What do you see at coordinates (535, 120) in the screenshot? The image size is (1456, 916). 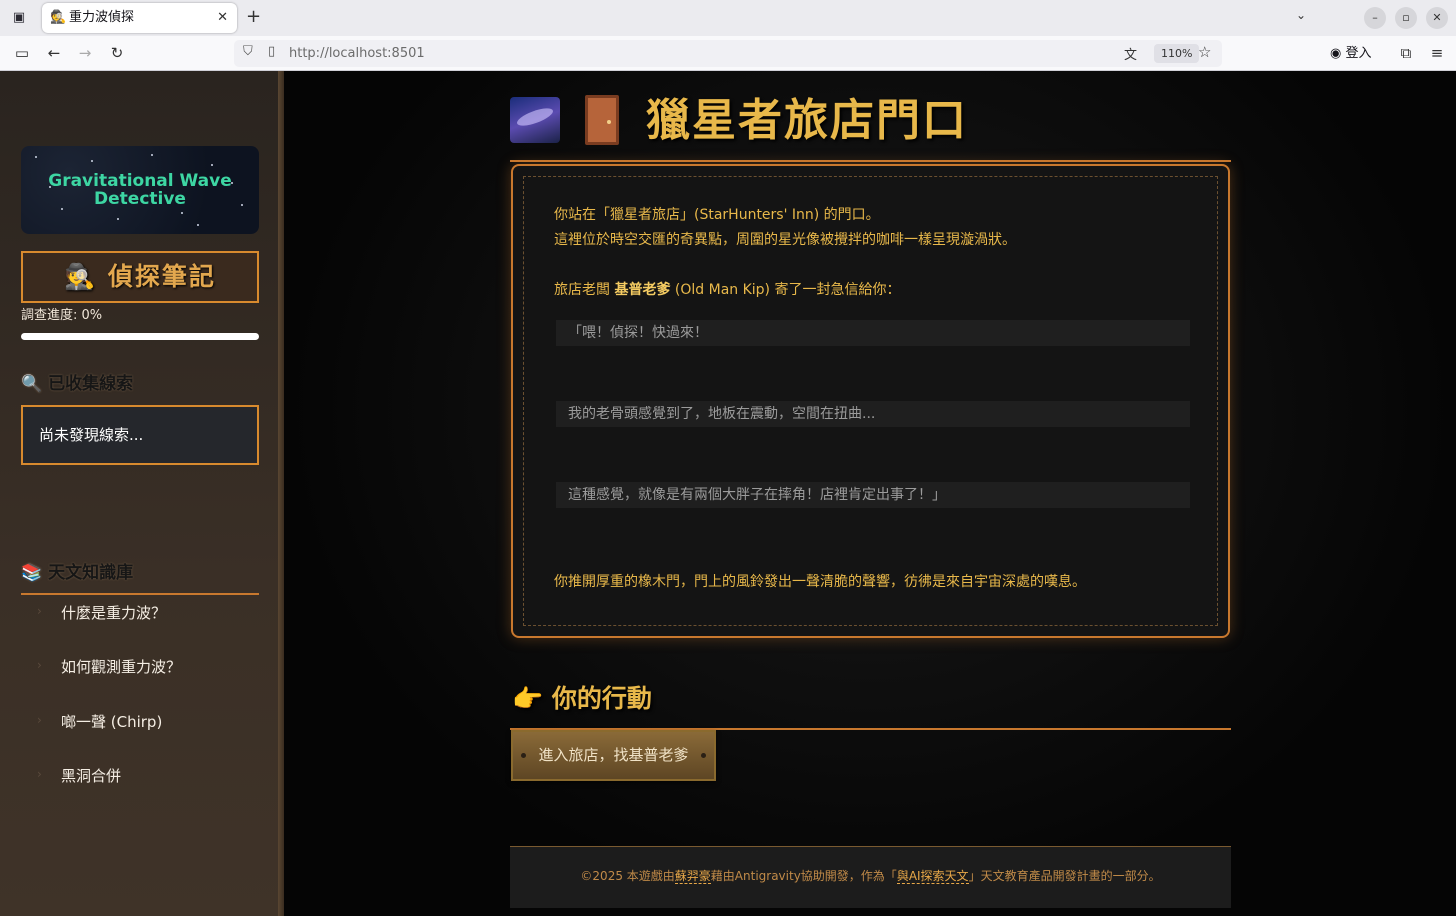 I see `milky-way-icon` at bounding box center [535, 120].